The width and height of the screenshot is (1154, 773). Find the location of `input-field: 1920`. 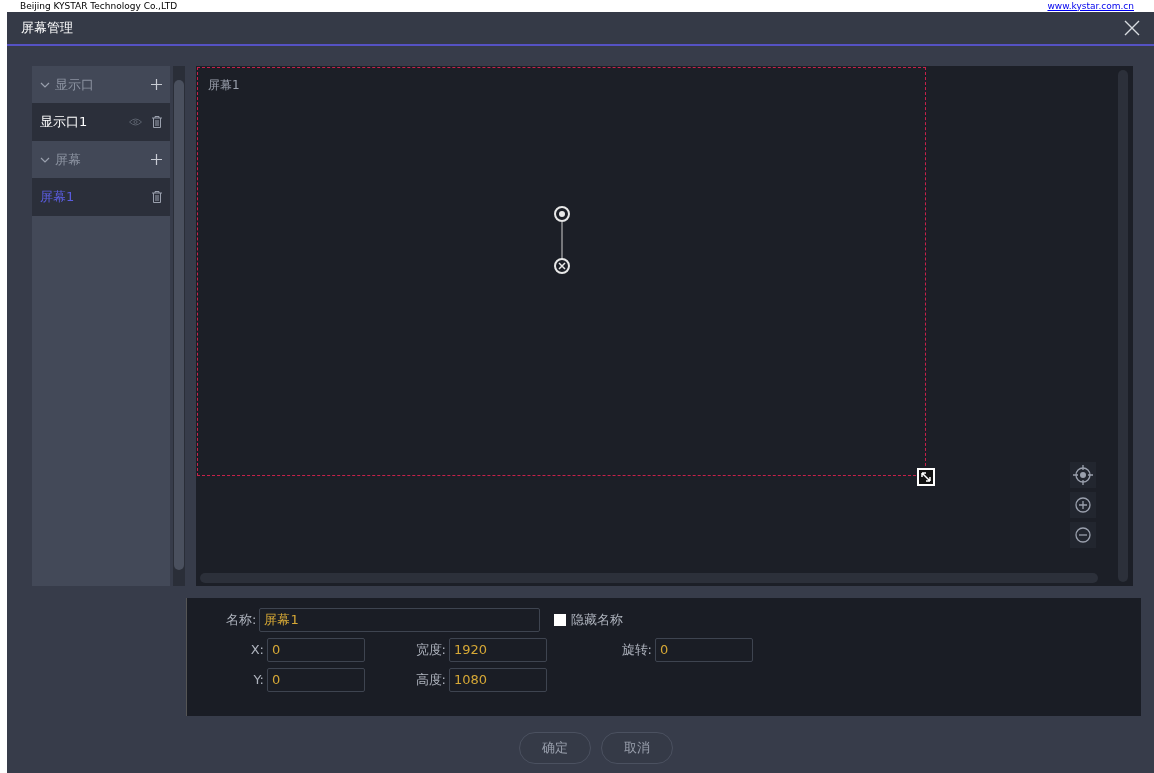

input-field: 1920 is located at coordinates (498, 650).